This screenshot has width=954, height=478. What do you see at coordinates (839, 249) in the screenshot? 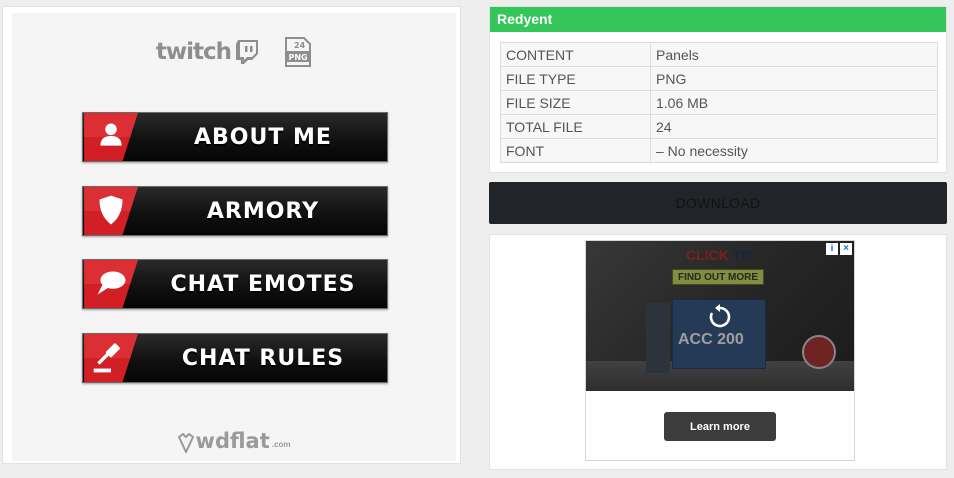
I see `ad-choices: i ×` at bounding box center [839, 249].